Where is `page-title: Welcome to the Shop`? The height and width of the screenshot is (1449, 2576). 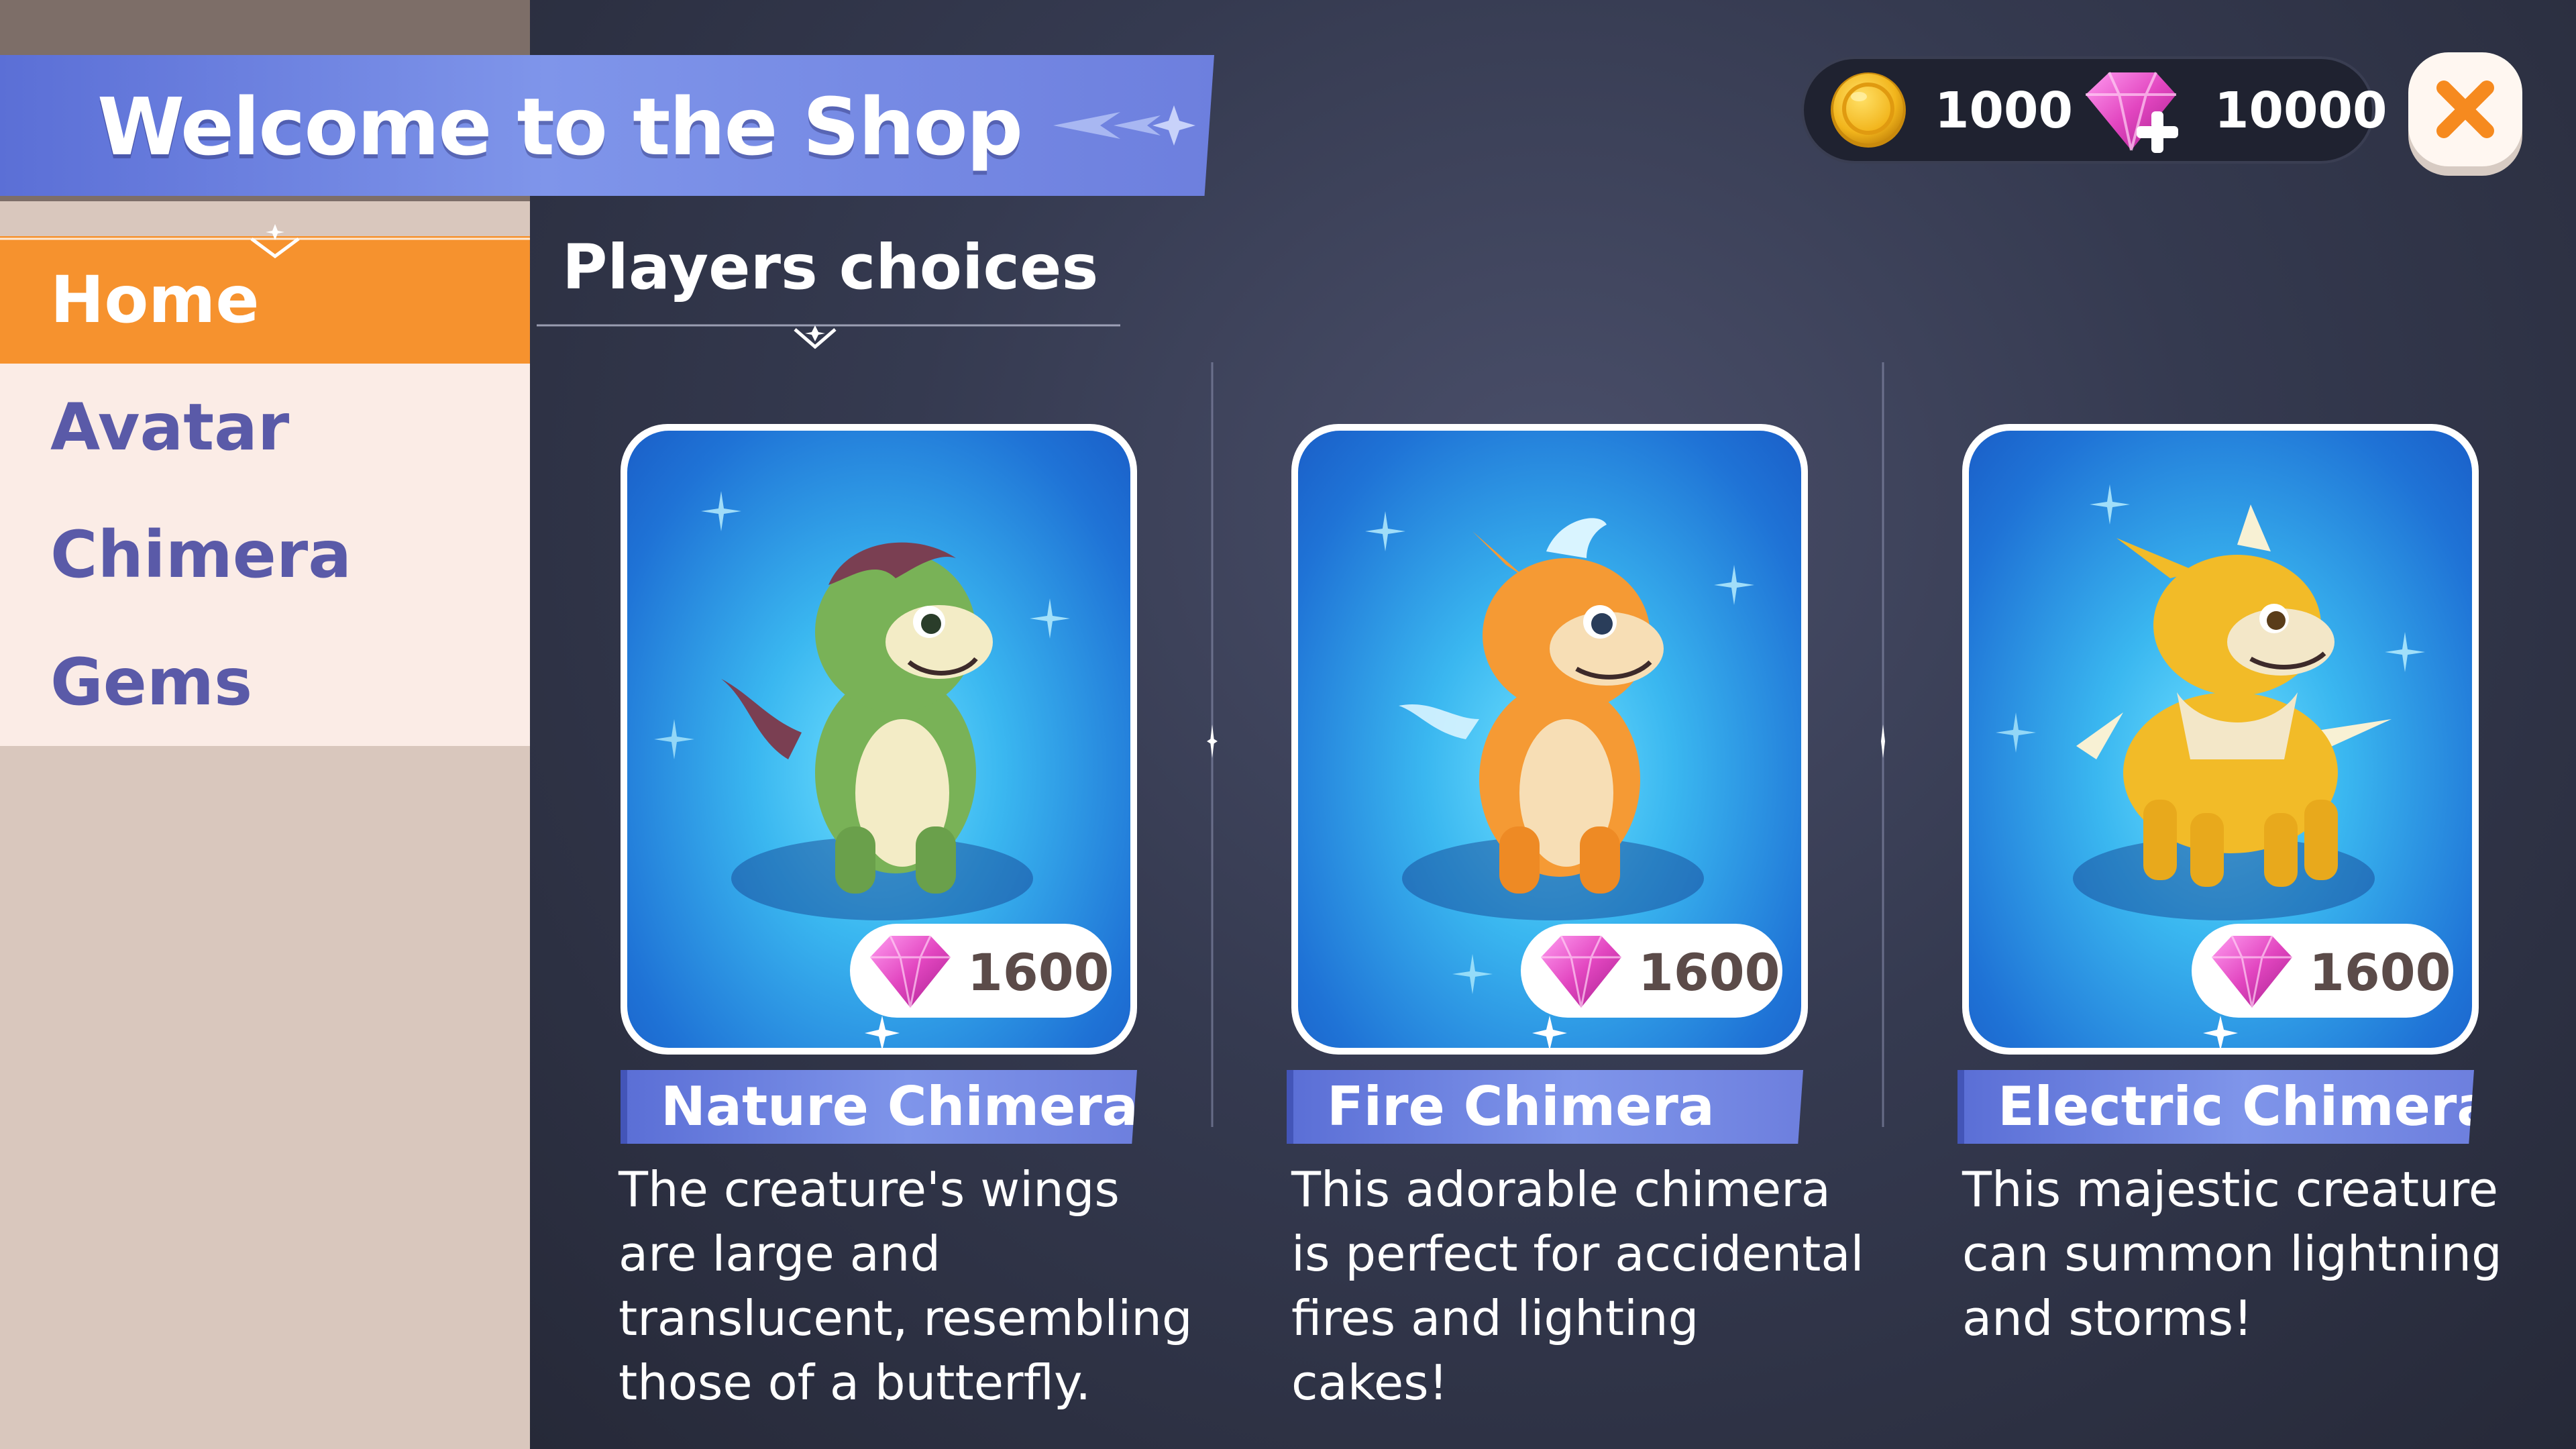 page-title: Welcome to the Shop is located at coordinates (560, 126).